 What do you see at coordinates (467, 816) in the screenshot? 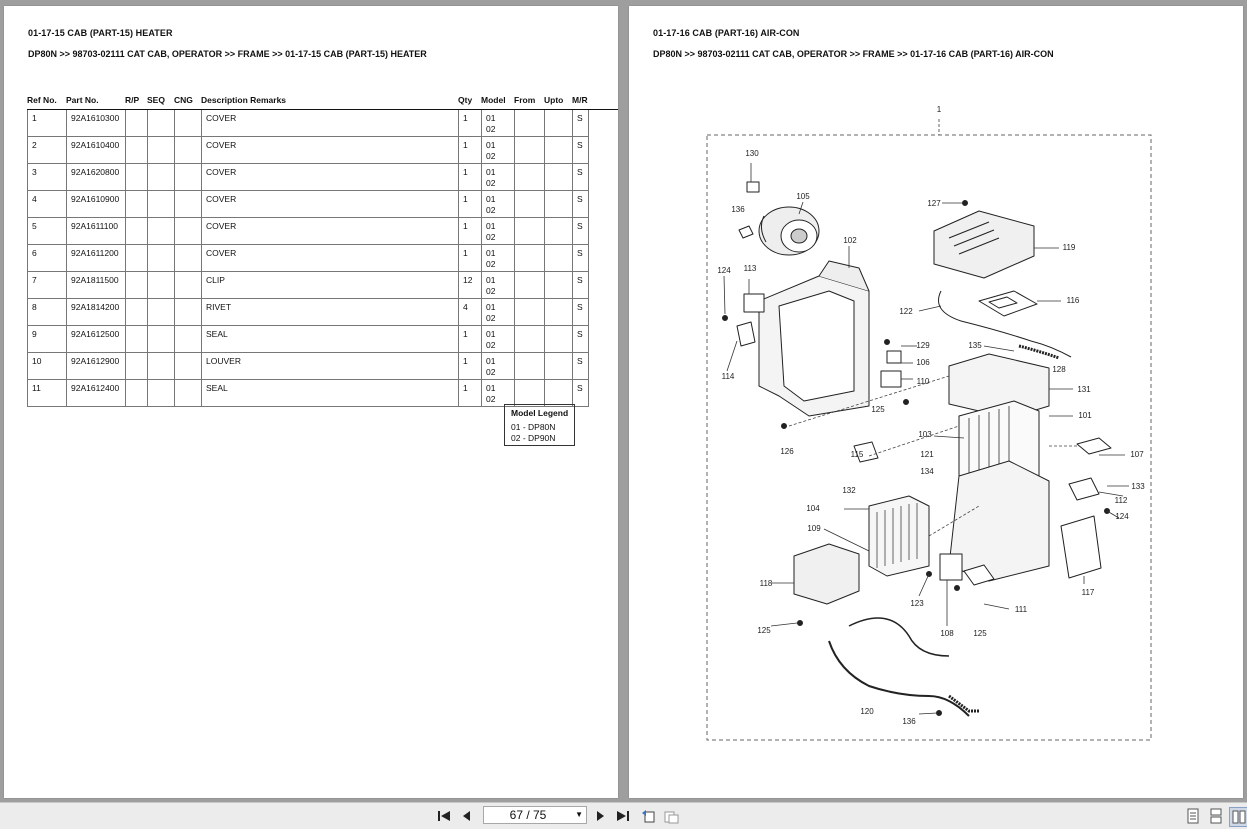
I see `prev-page-icon` at bounding box center [467, 816].